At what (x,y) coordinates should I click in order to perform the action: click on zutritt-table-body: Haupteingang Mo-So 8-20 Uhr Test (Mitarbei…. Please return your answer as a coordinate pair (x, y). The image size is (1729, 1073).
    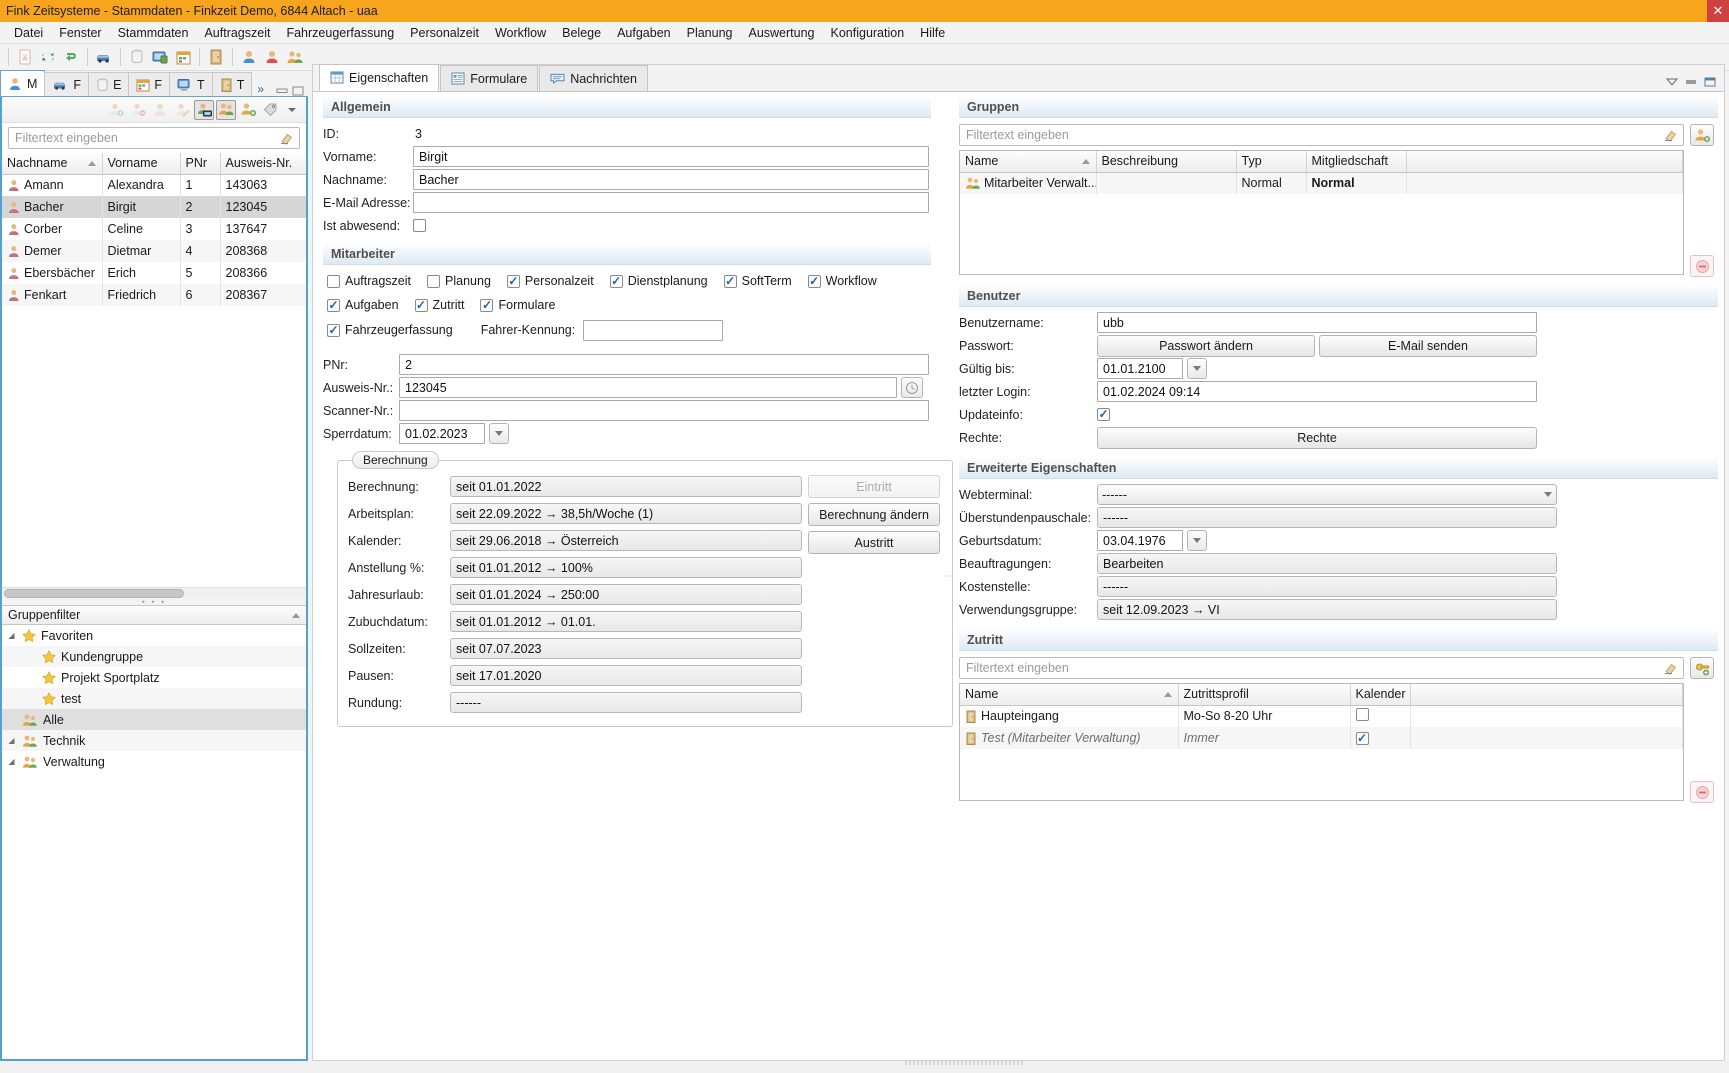
    Looking at the image, I should click on (1321, 727).